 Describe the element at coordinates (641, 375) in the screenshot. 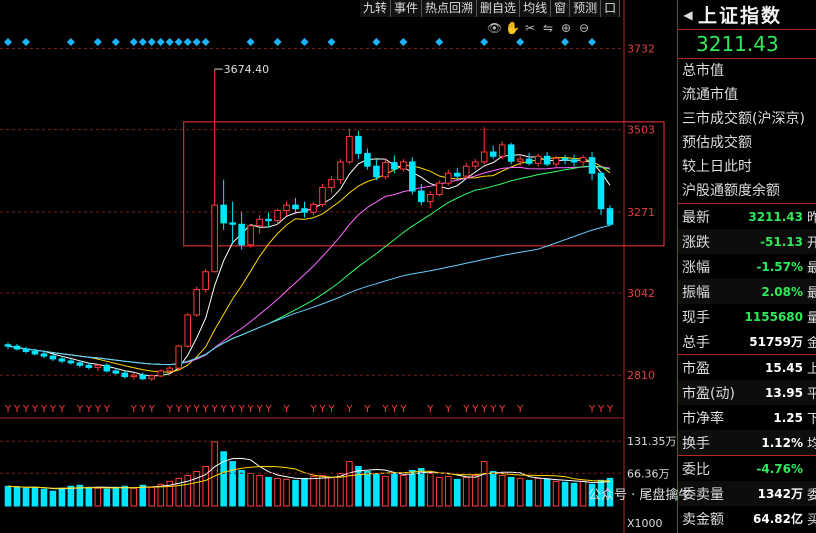

I see `y-tick-label: 2810` at that location.